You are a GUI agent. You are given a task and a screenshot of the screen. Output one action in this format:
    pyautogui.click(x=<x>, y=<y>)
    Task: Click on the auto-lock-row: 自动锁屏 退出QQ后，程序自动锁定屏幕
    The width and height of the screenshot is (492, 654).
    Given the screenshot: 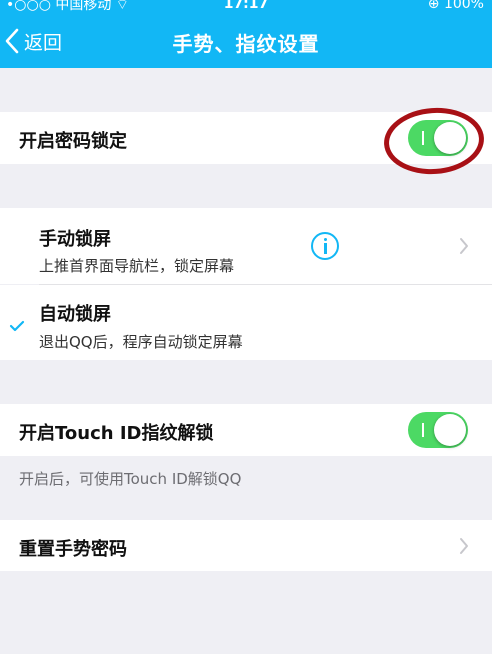 What is the action you would take?
    pyautogui.click(x=246, y=322)
    